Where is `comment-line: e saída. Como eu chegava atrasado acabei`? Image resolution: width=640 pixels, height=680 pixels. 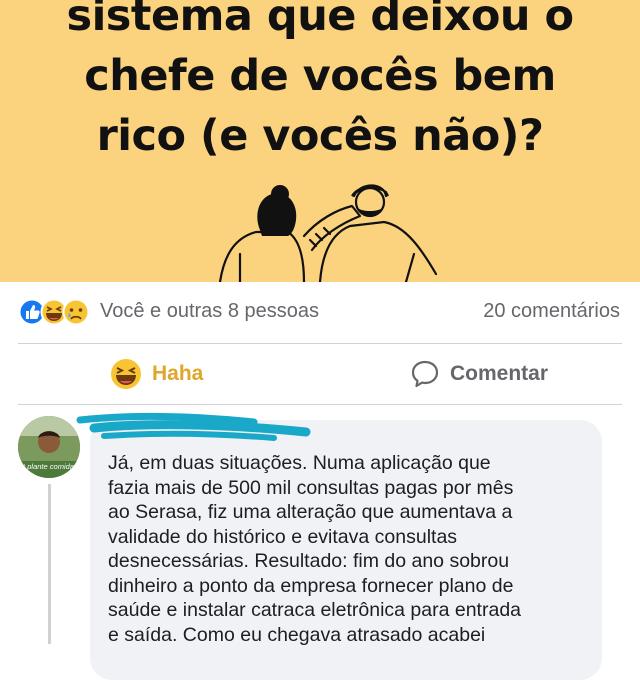 comment-line: e saída. Como eu chegava atrasado acabei is located at coordinates (297, 634).